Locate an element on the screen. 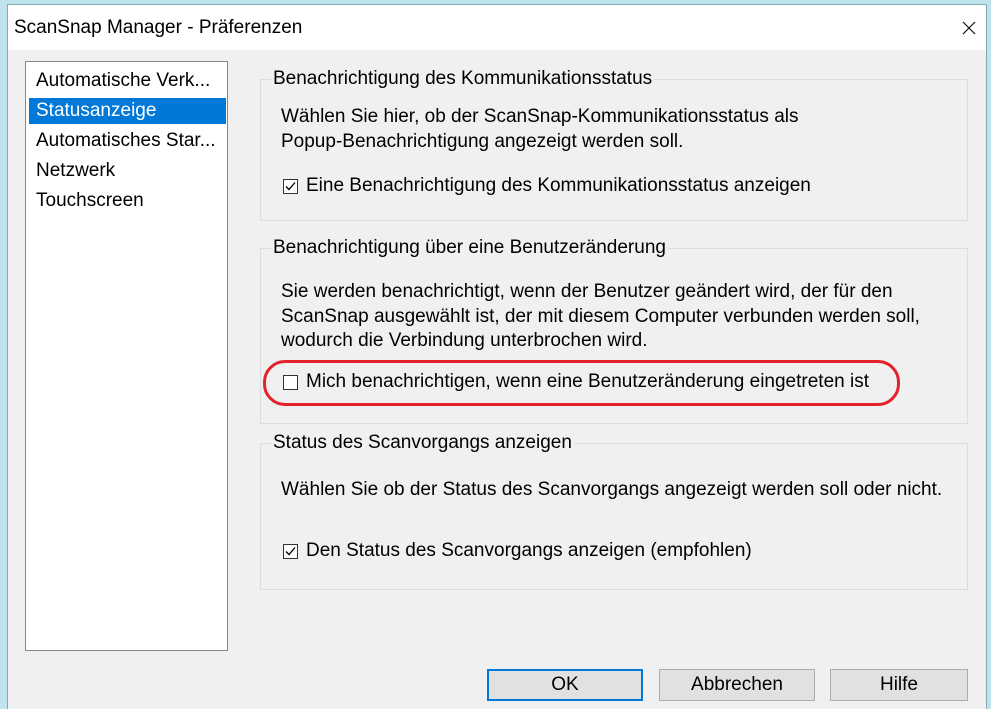  ok-button: OK is located at coordinates (565, 685).